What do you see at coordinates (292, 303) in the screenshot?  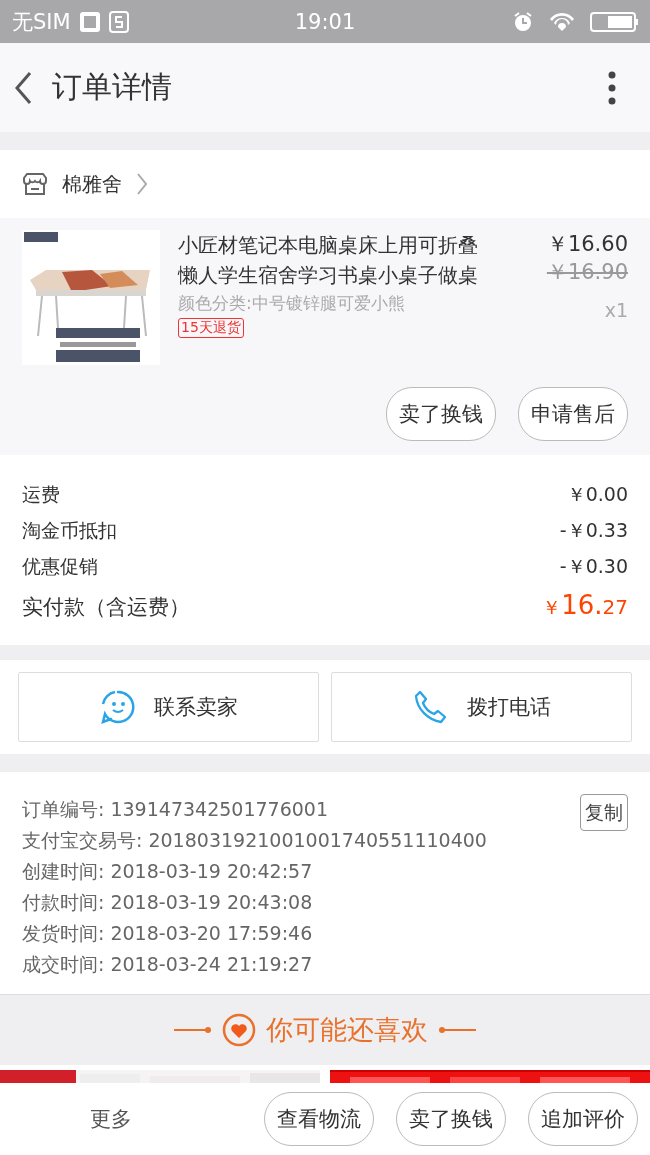 I see `product-variant: 颜色分类:中号镀锌腿可爱小熊` at bounding box center [292, 303].